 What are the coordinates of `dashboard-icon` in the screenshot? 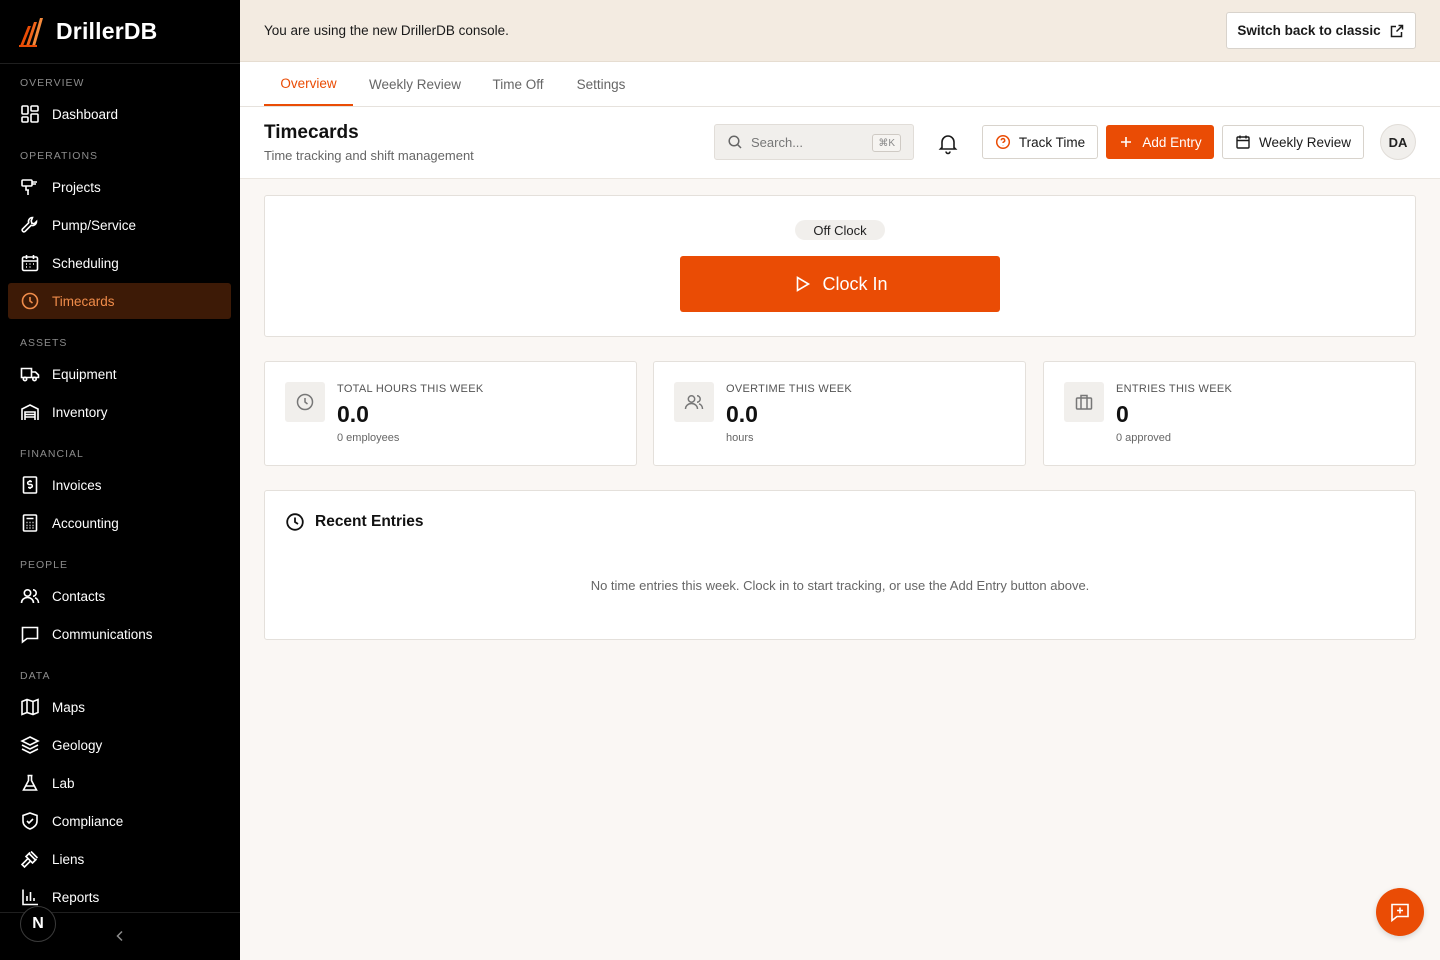 It's located at (30, 114).